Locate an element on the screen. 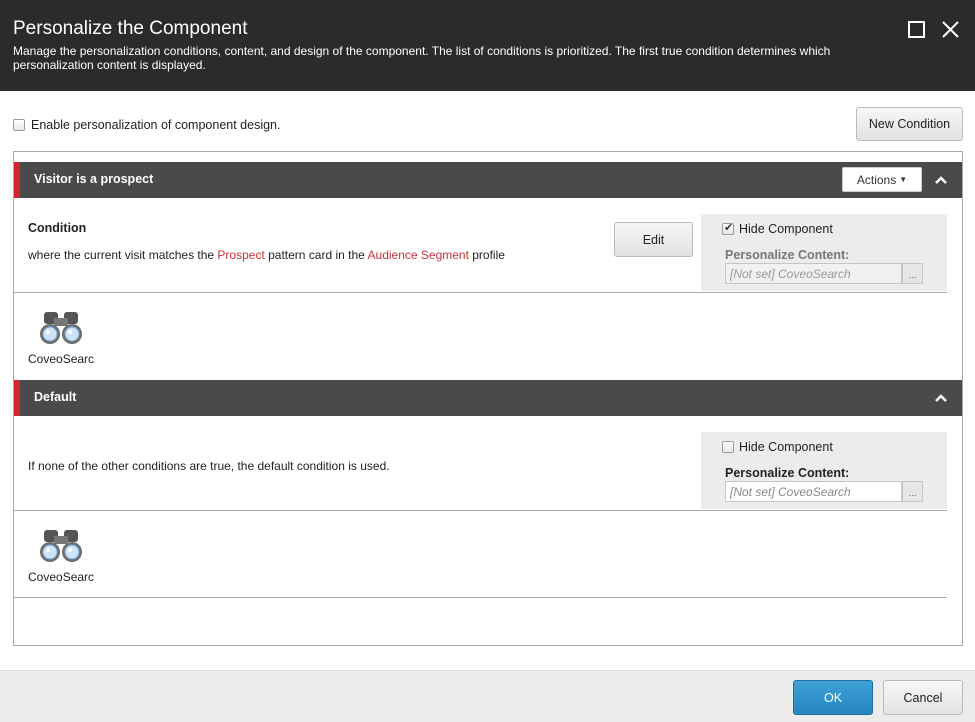 This screenshot has height=722, width=975. ok-button: OK is located at coordinates (833, 697).